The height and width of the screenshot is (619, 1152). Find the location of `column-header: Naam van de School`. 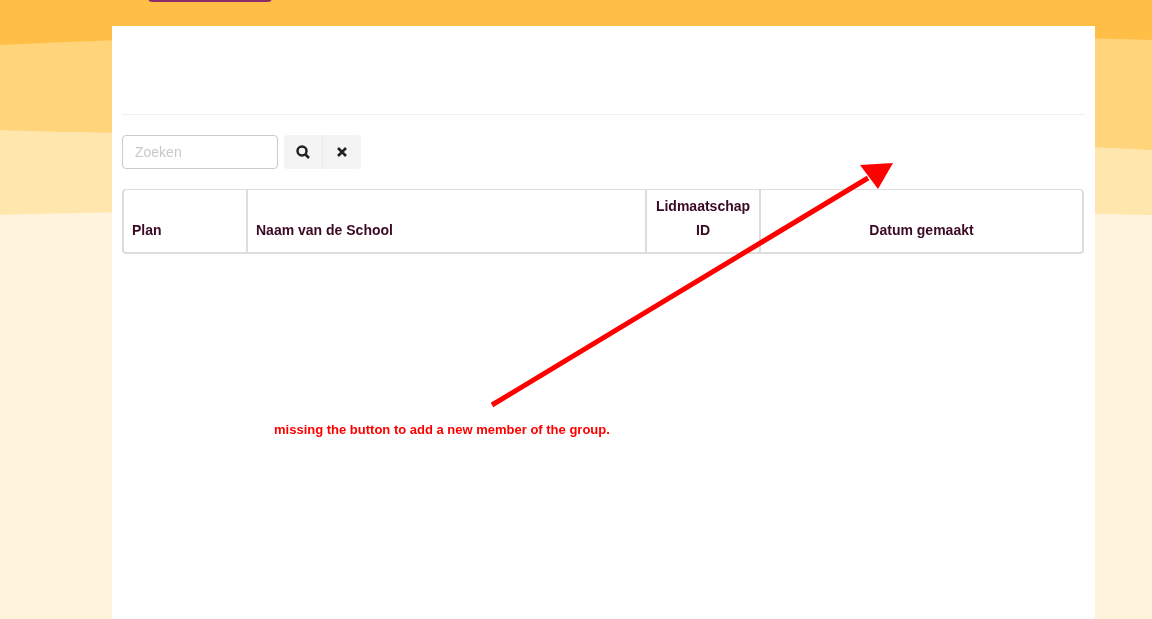

column-header: Naam van de School is located at coordinates (447, 221).